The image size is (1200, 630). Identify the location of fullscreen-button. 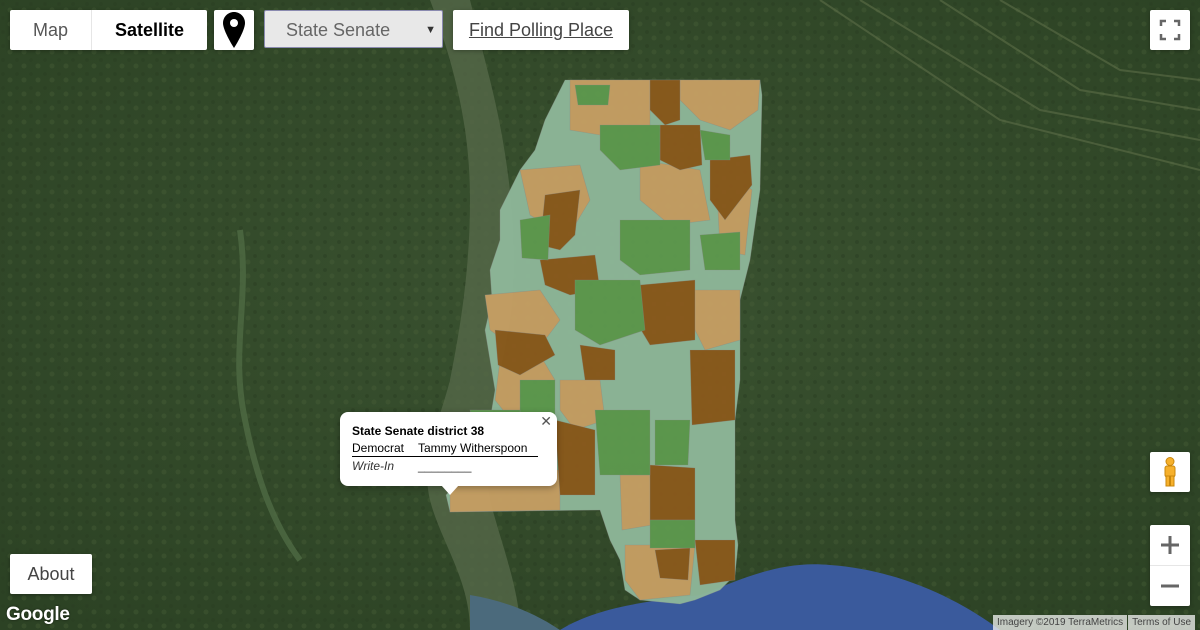
(1170, 30).